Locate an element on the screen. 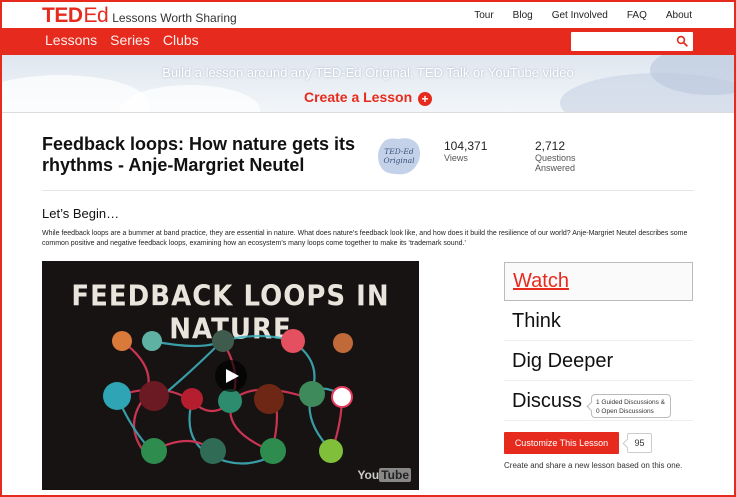 The height and width of the screenshot is (497, 736). plus-icon: + is located at coordinates (425, 99).